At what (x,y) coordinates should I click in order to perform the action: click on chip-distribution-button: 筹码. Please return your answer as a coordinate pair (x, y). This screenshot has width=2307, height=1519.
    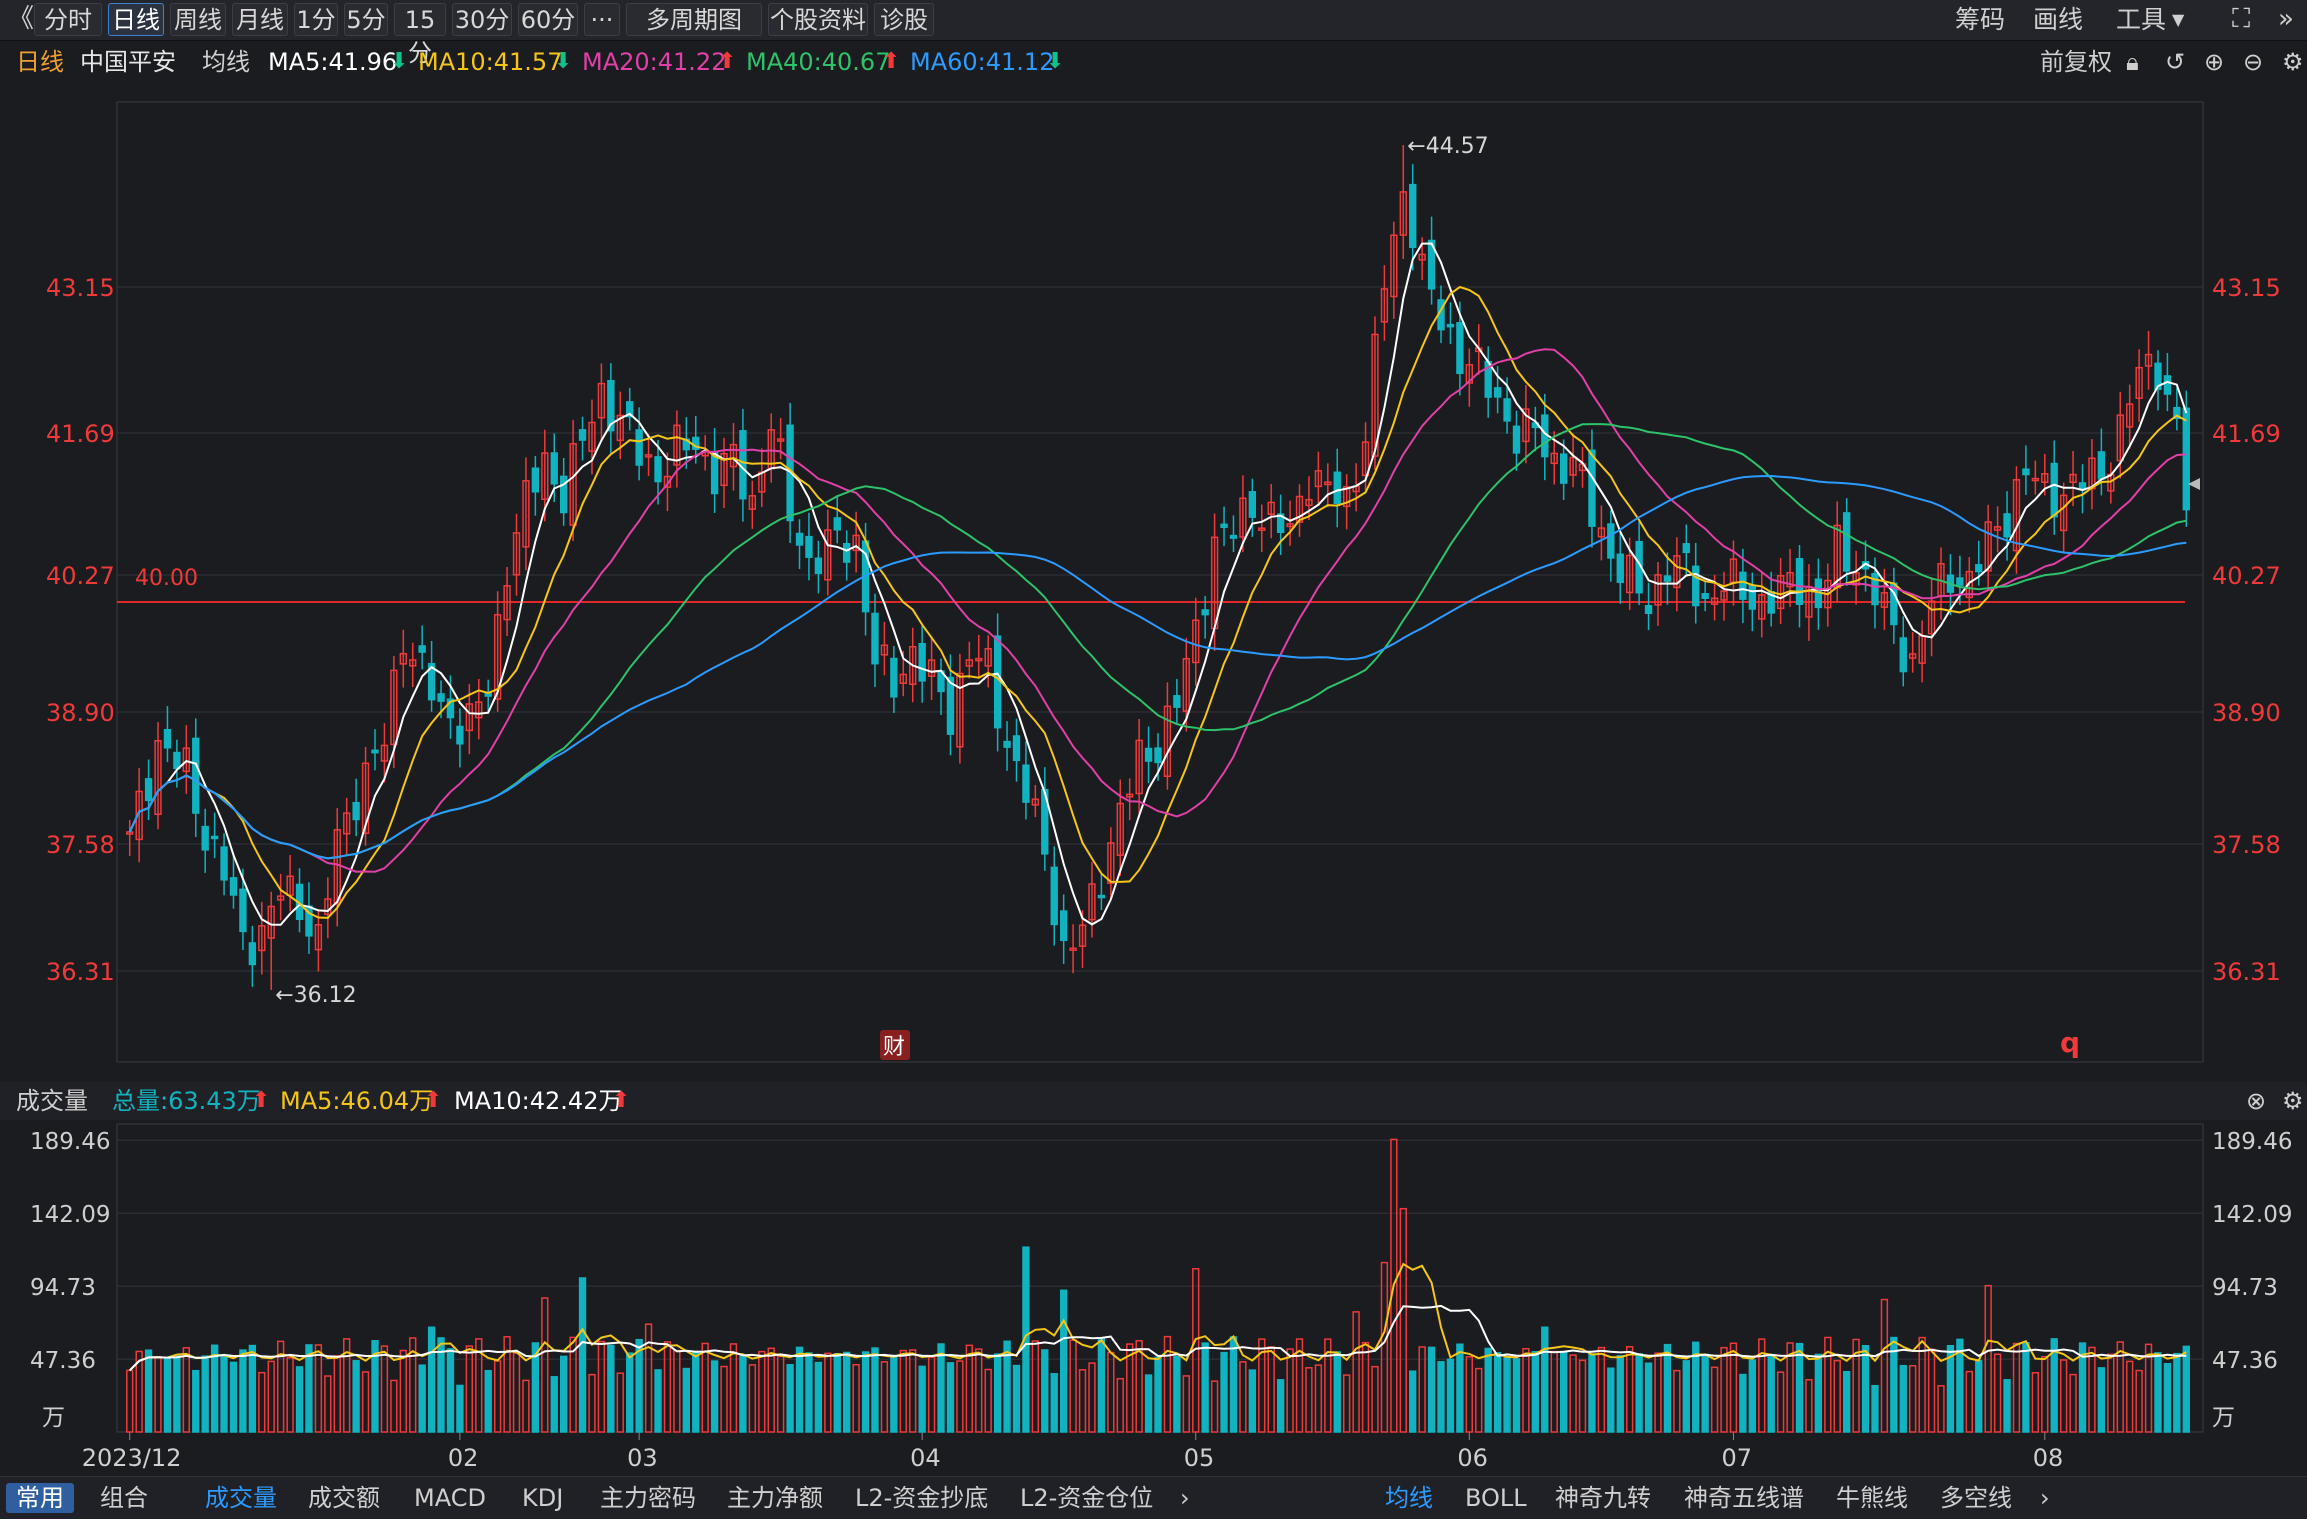
    Looking at the image, I should click on (1980, 19).